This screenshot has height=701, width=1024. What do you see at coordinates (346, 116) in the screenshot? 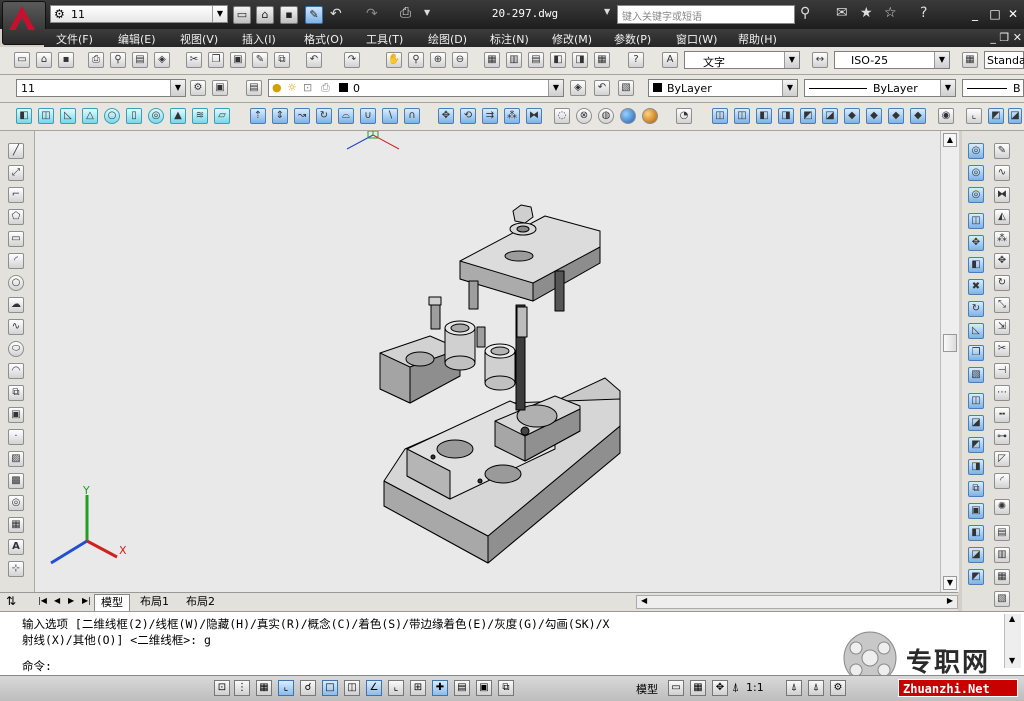
I see `loft-icon: ⌓` at bounding box center [346, 116].